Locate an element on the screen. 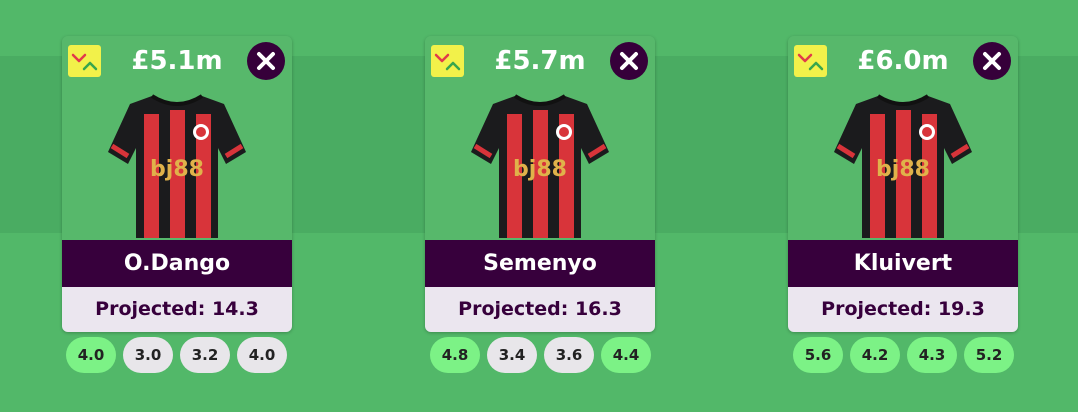  player-price: £6.0m is located at coordinates (903, 61).